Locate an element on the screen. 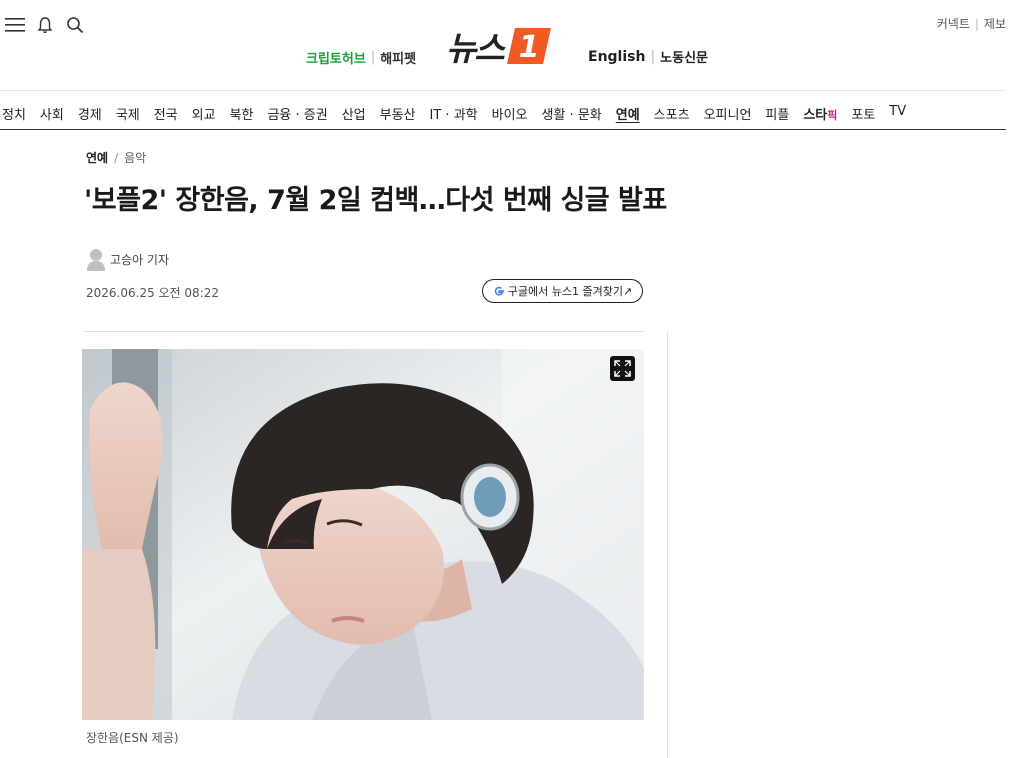 This screenshot has width=1016, height=758. svg-text: 1 is located at coordinates (528, 47).